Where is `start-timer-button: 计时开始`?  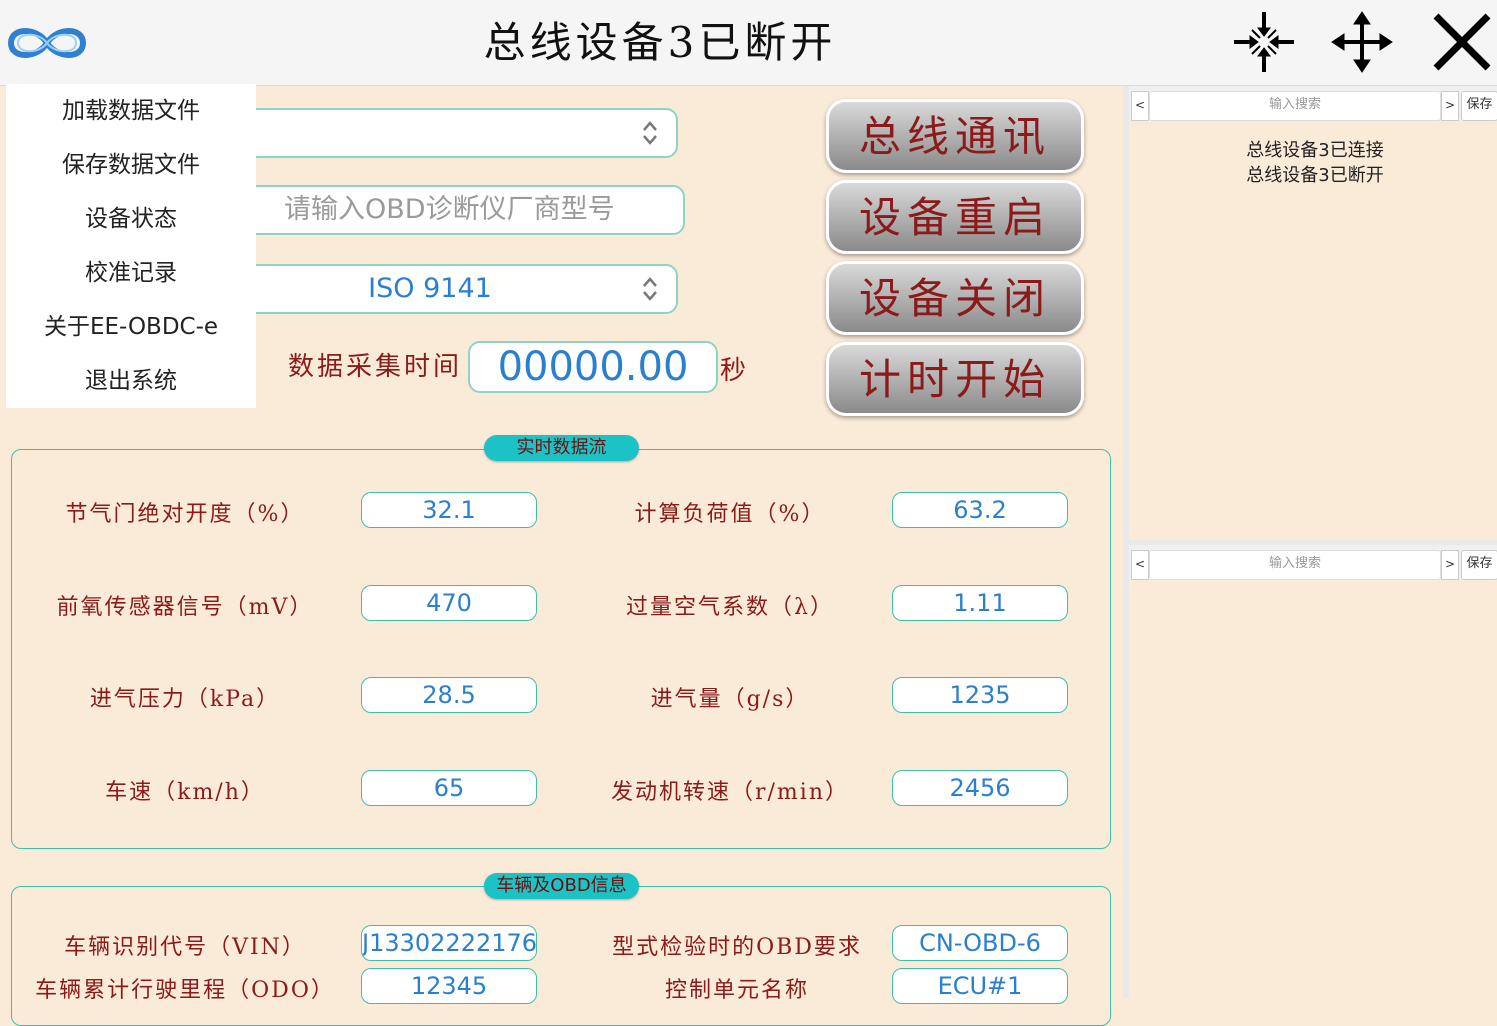 start-timer-button: 计时开始 is located at coordinates (955, 379).